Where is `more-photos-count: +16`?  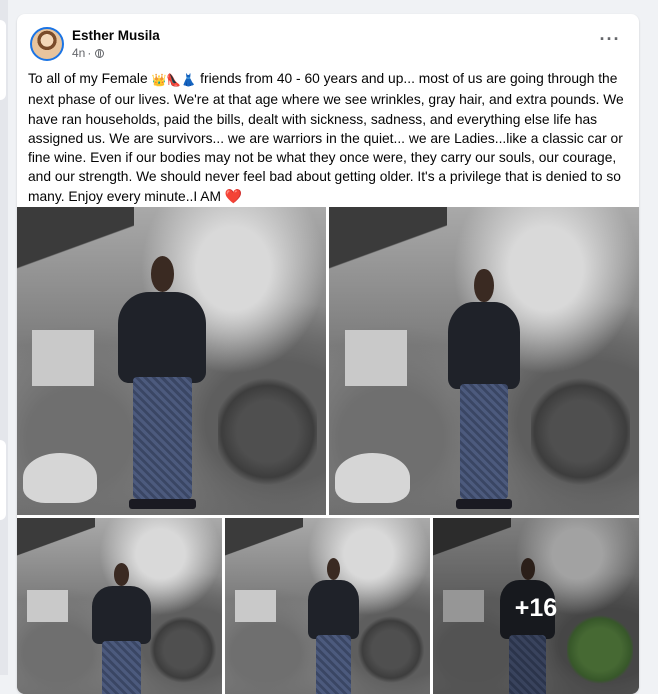 more-photos-count: +16 is located at coordinates (536, 607).